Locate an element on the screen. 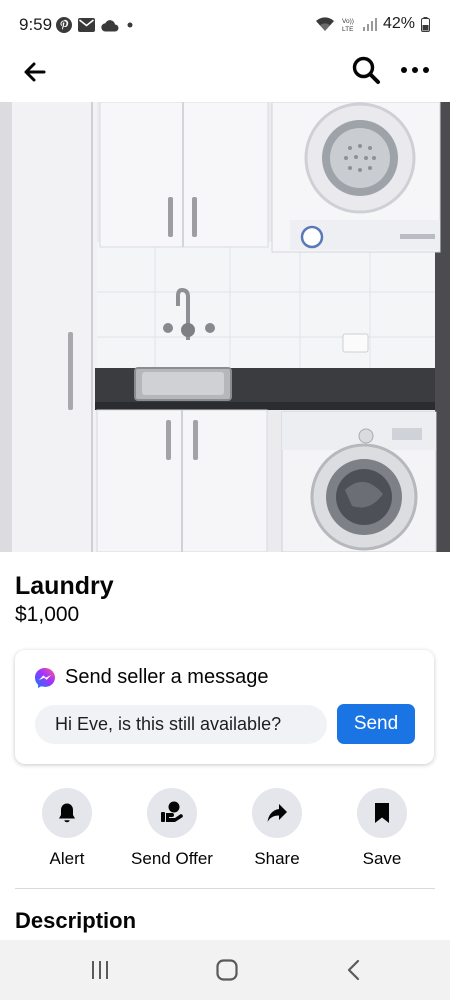  status-bar: 9:59 Vo)) LTE 42% is located at coordinates (225, 24).